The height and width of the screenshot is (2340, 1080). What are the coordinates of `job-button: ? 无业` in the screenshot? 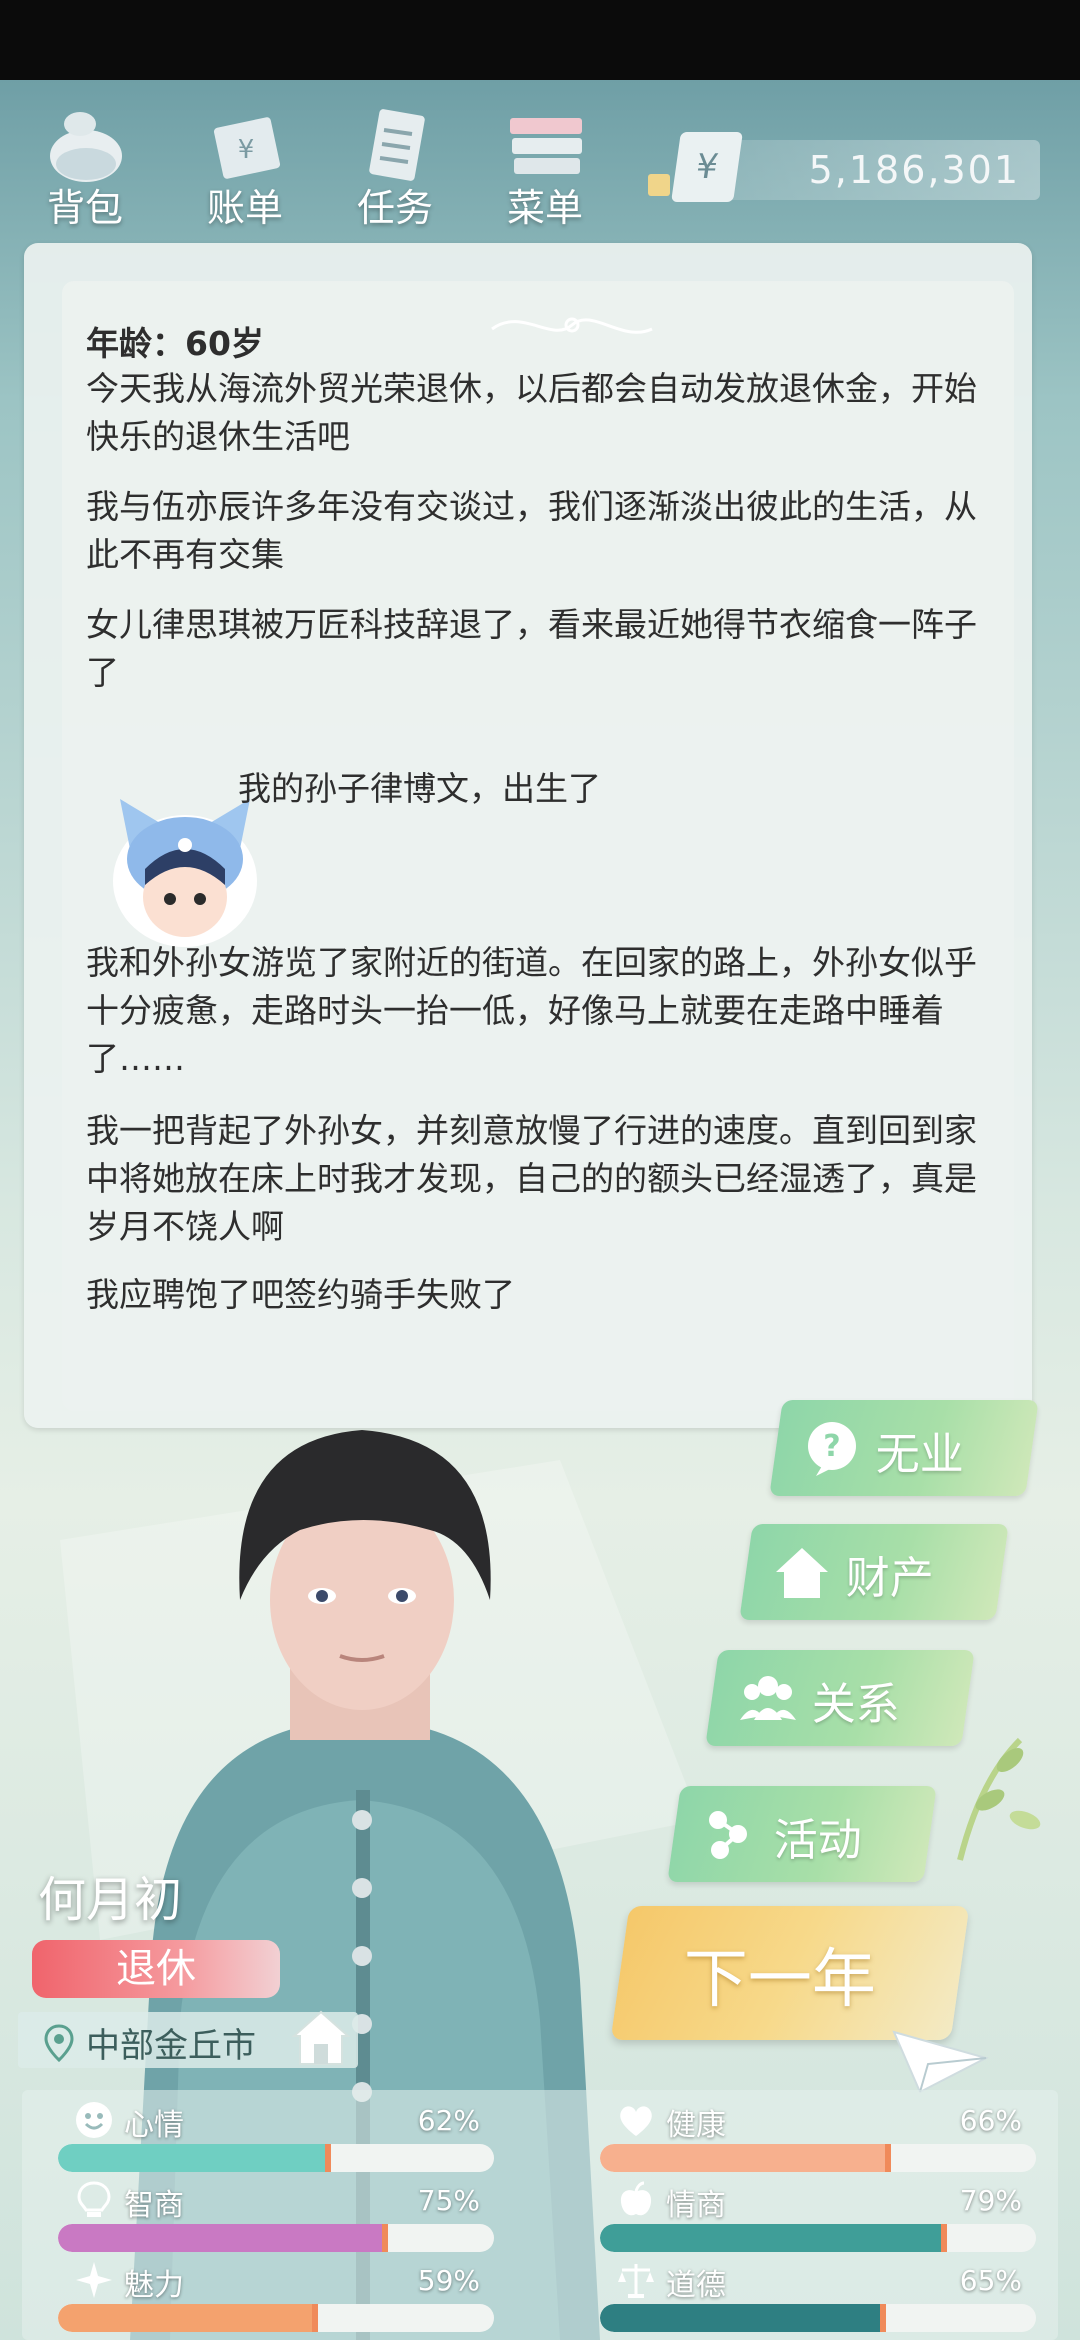 It's located at (904, 1448).